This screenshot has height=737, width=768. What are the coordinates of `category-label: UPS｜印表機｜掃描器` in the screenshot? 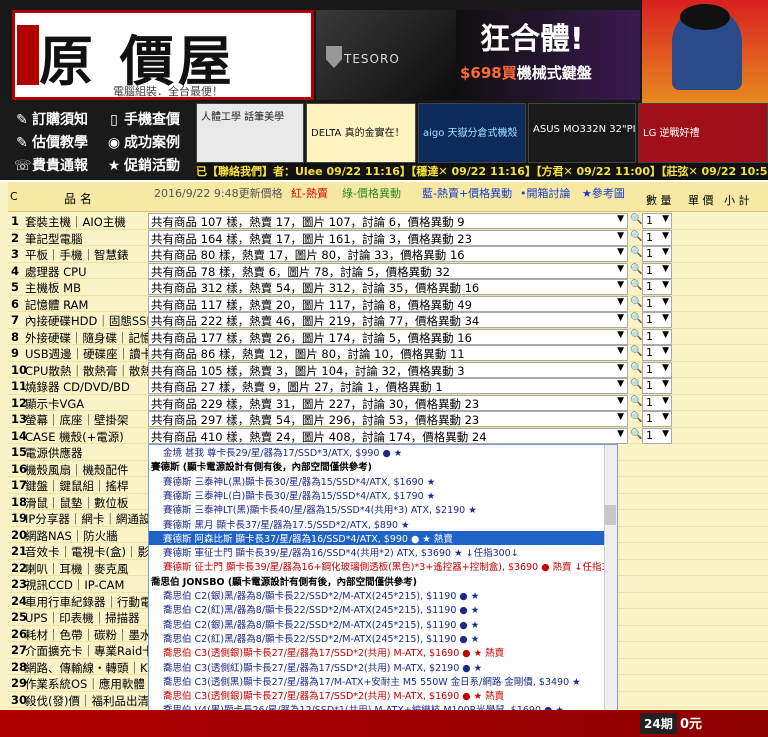 It's located at (87, 618).